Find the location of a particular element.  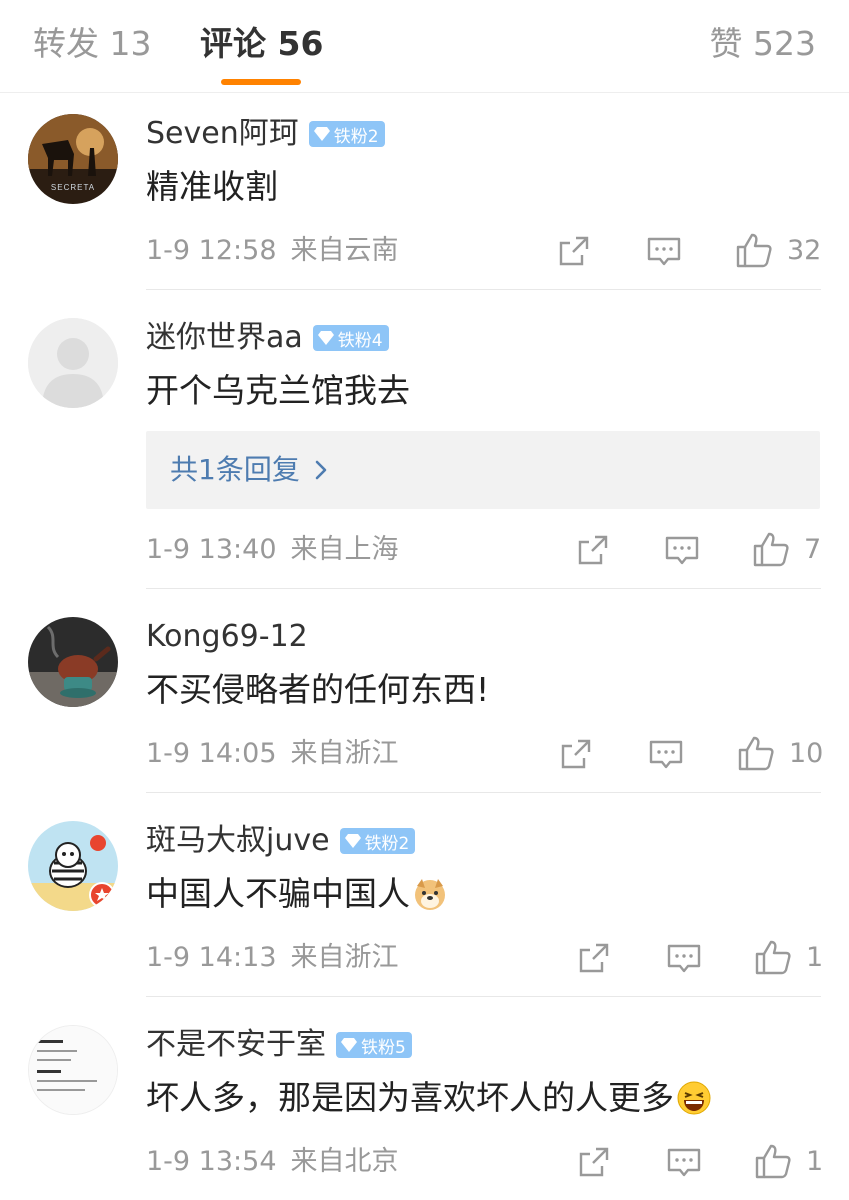

username: Kong69-12 is located at coordinates (227, 637).